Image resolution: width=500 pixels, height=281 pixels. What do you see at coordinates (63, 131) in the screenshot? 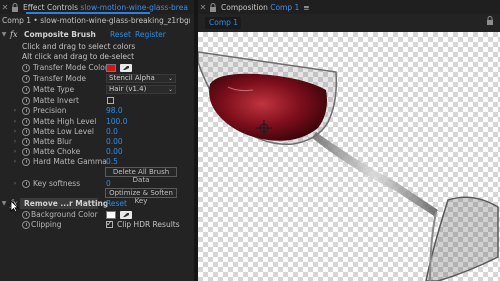
I see `param-label: Matte Low Level` at bounding box center [63, 131].